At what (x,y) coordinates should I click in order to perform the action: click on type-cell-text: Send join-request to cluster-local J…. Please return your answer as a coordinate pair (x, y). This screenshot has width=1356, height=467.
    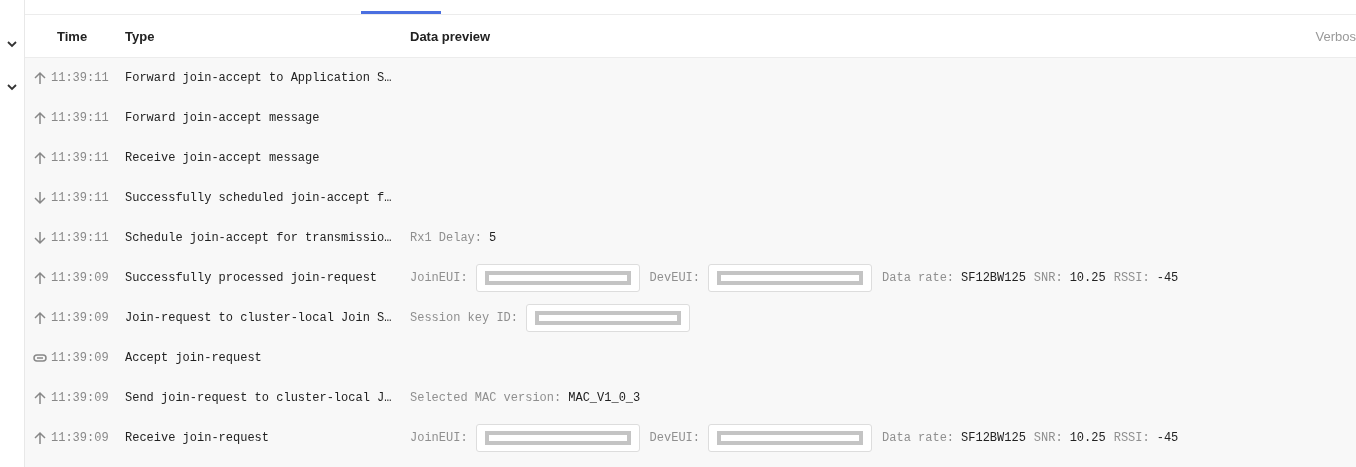
    Looking at the image, I should click on (259, 398).